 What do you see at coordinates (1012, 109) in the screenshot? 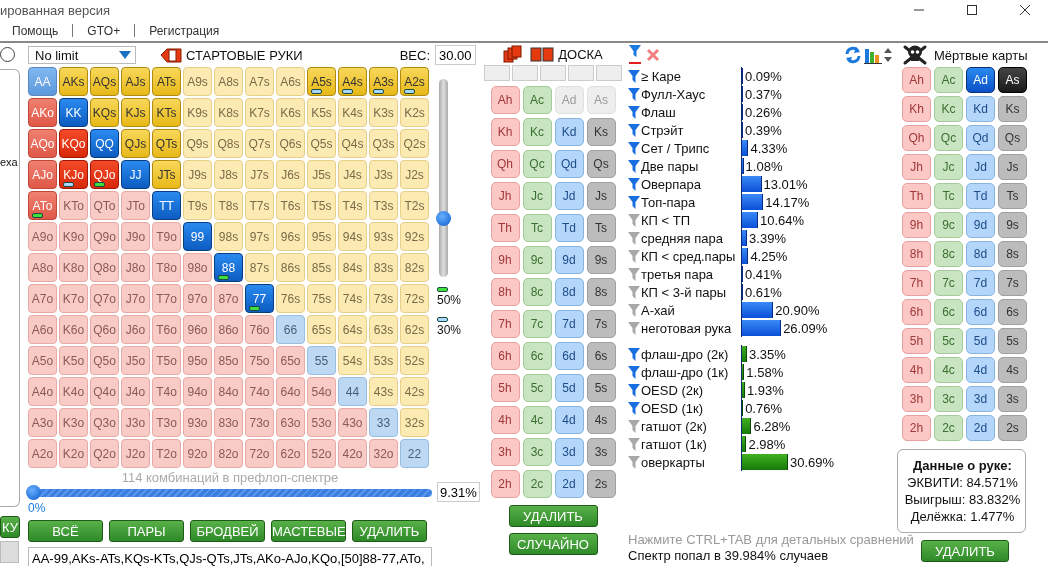
I see `card-button: Ks` at bounding box center [1012, 109].